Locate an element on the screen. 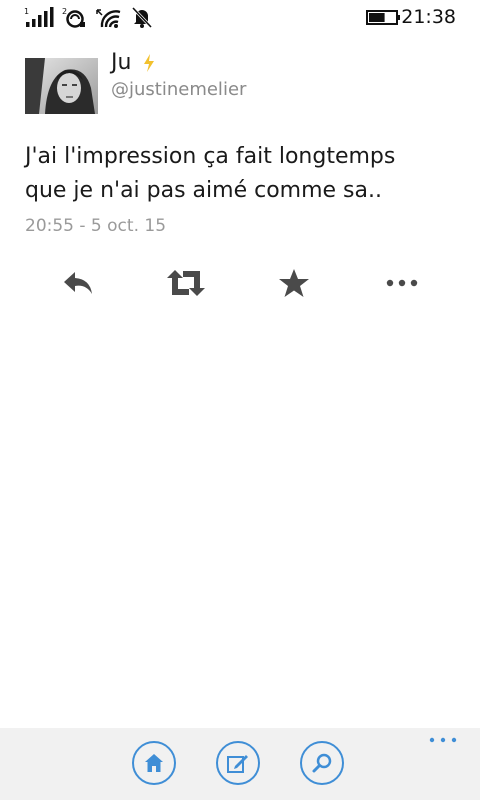  retweet-button is located at coordinates (186, 283).